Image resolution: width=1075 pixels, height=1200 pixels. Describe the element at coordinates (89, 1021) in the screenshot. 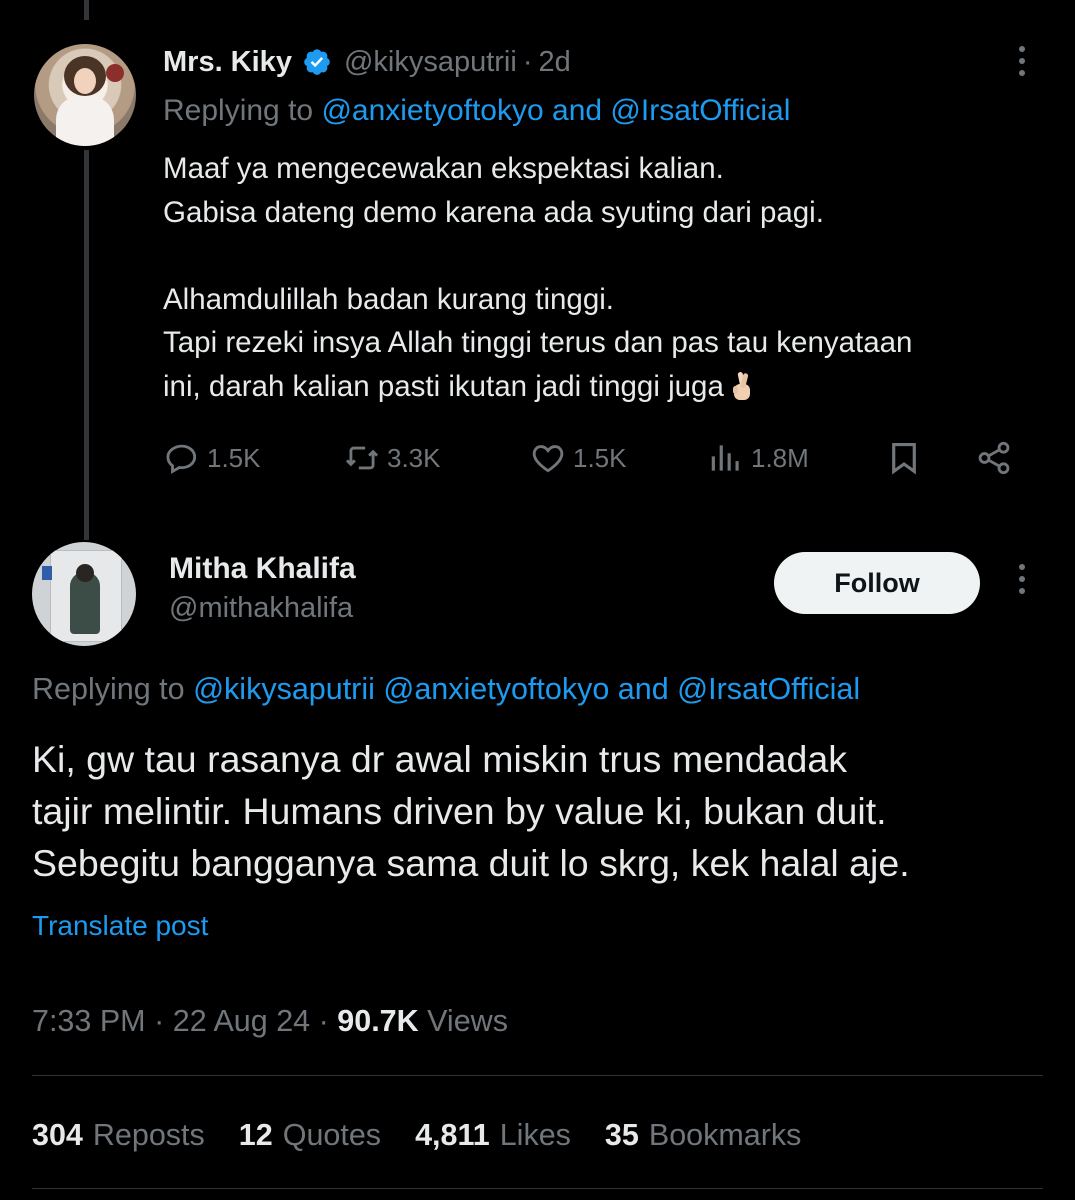

I see `post-time: 7:33 PM` at that location.